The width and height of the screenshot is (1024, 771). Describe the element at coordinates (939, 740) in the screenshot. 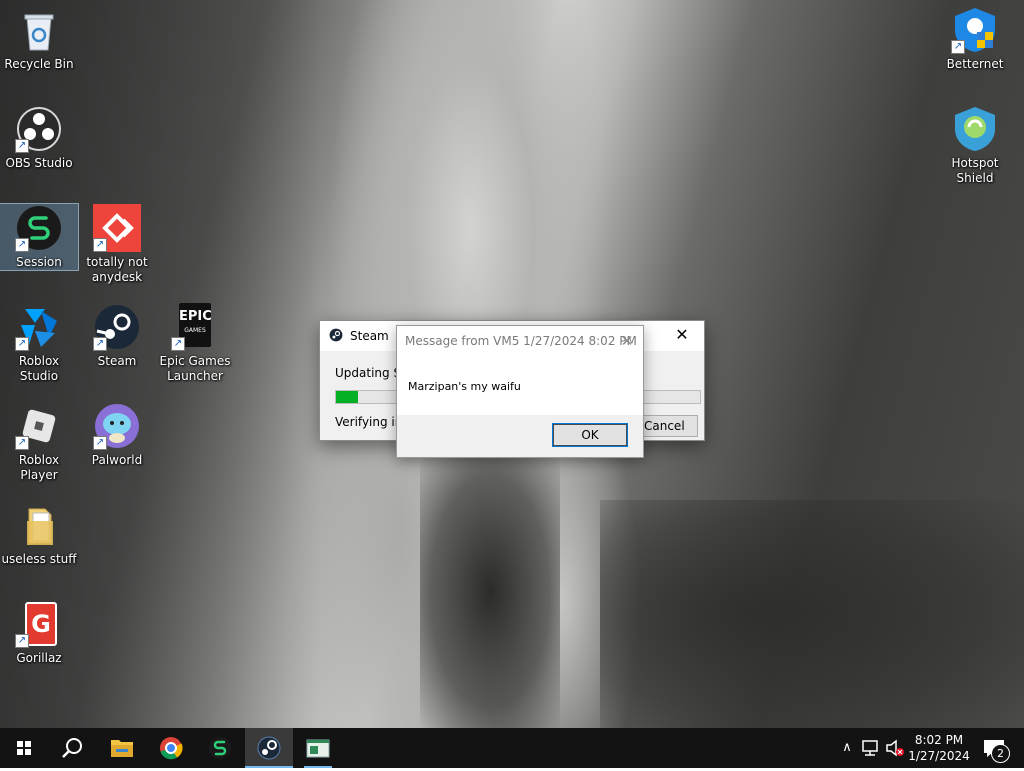

I see `clock-time: 8:02 PM` at that location.